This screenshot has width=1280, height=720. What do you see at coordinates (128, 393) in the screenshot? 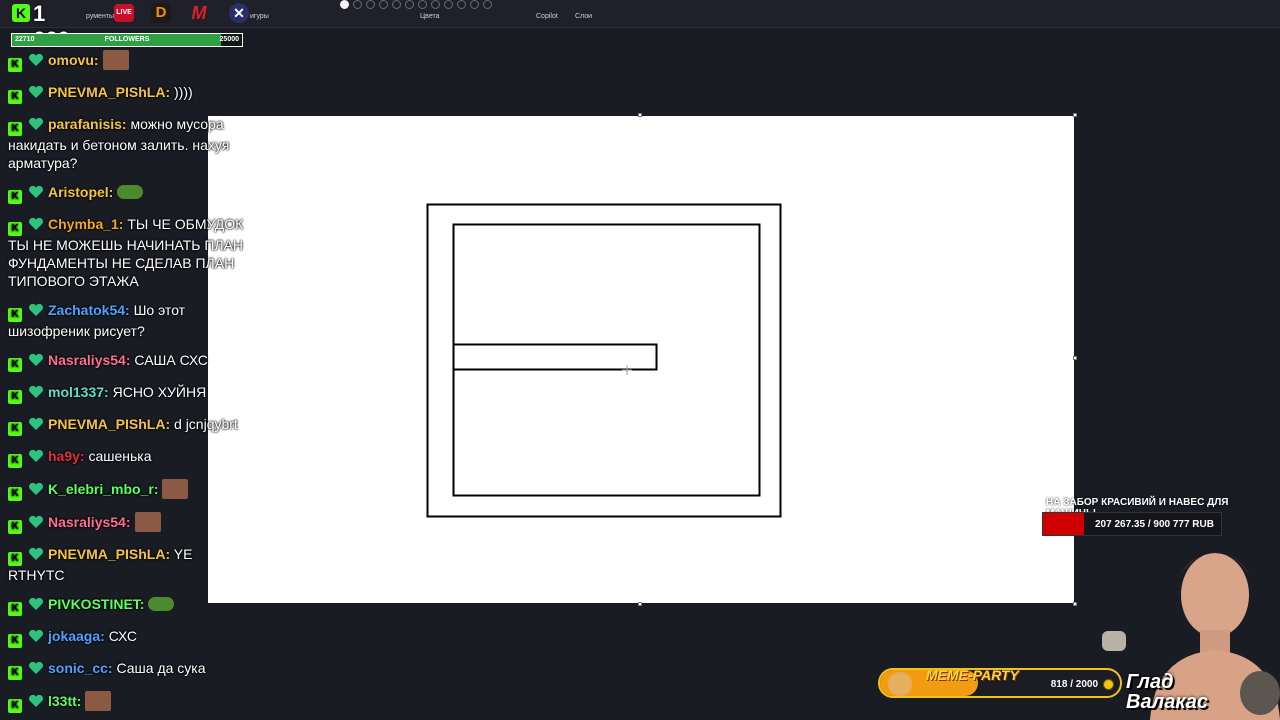
I see `chat-message: Kmol1337: ЯСНО ХУЙНЯ` at bounding box center [128, 393].